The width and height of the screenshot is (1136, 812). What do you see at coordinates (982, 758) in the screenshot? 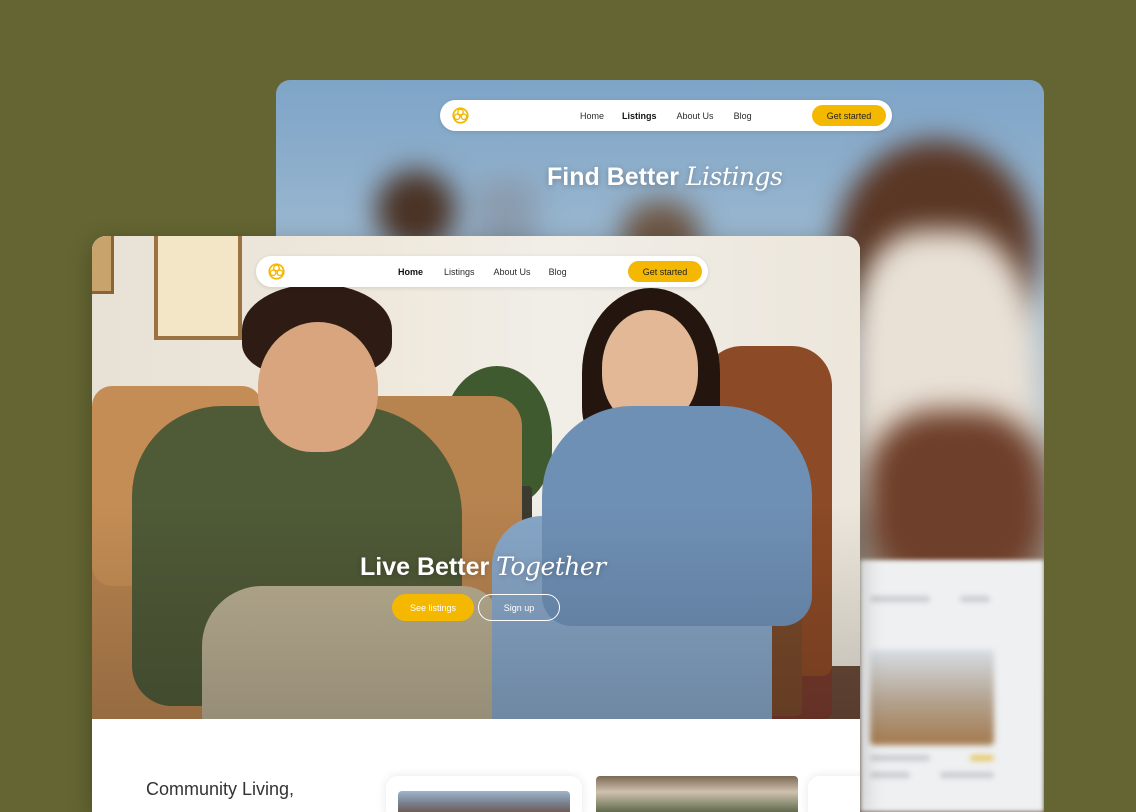
I see `blurred-rating` at bounding box center [982, 758].